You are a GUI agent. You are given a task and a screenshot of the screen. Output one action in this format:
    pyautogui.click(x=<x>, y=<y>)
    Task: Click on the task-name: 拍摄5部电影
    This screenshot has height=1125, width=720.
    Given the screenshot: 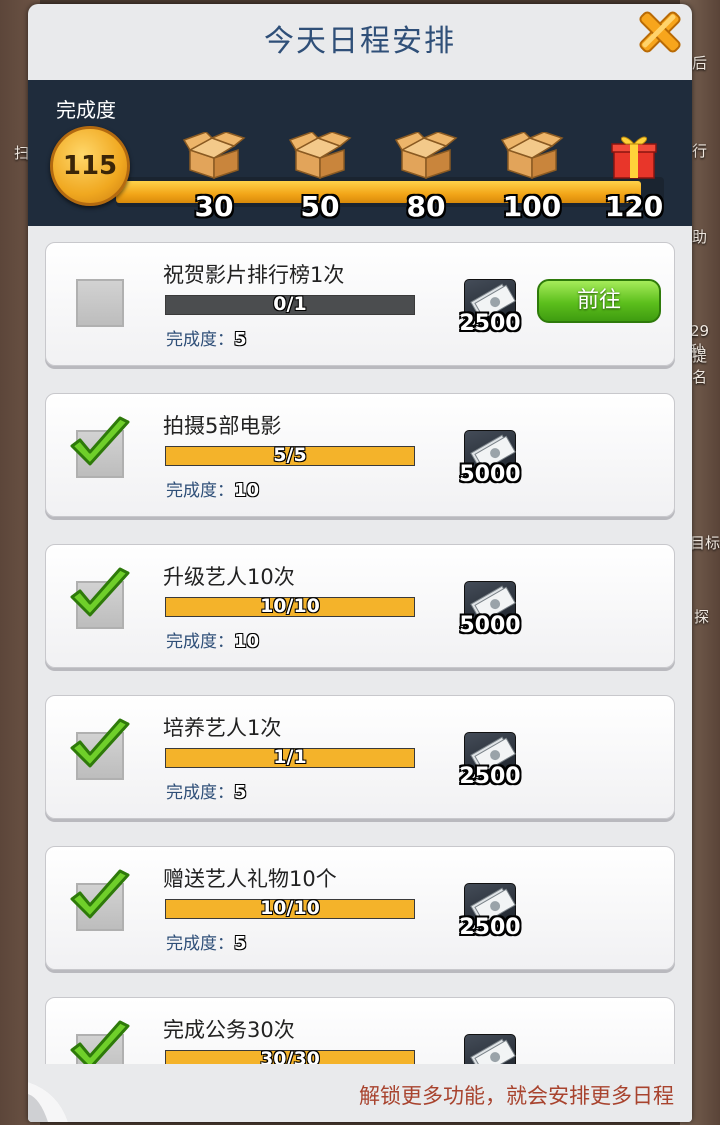 What is the action you would take?
    pyautogui.click(x=222, y=426)
    